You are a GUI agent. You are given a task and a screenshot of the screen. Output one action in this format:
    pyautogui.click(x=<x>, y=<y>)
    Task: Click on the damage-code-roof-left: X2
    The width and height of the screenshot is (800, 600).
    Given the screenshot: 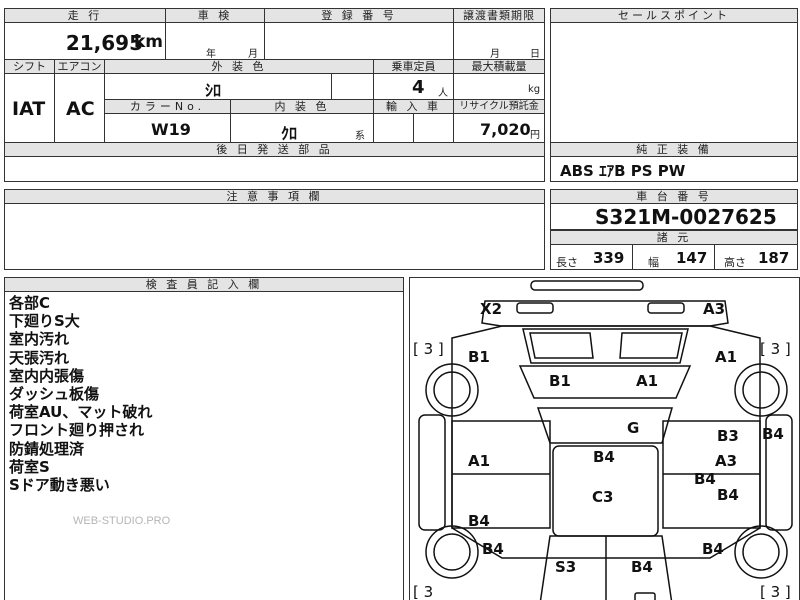 What is the action you would take?
    pyautogui.click(x=491, y=309)
    